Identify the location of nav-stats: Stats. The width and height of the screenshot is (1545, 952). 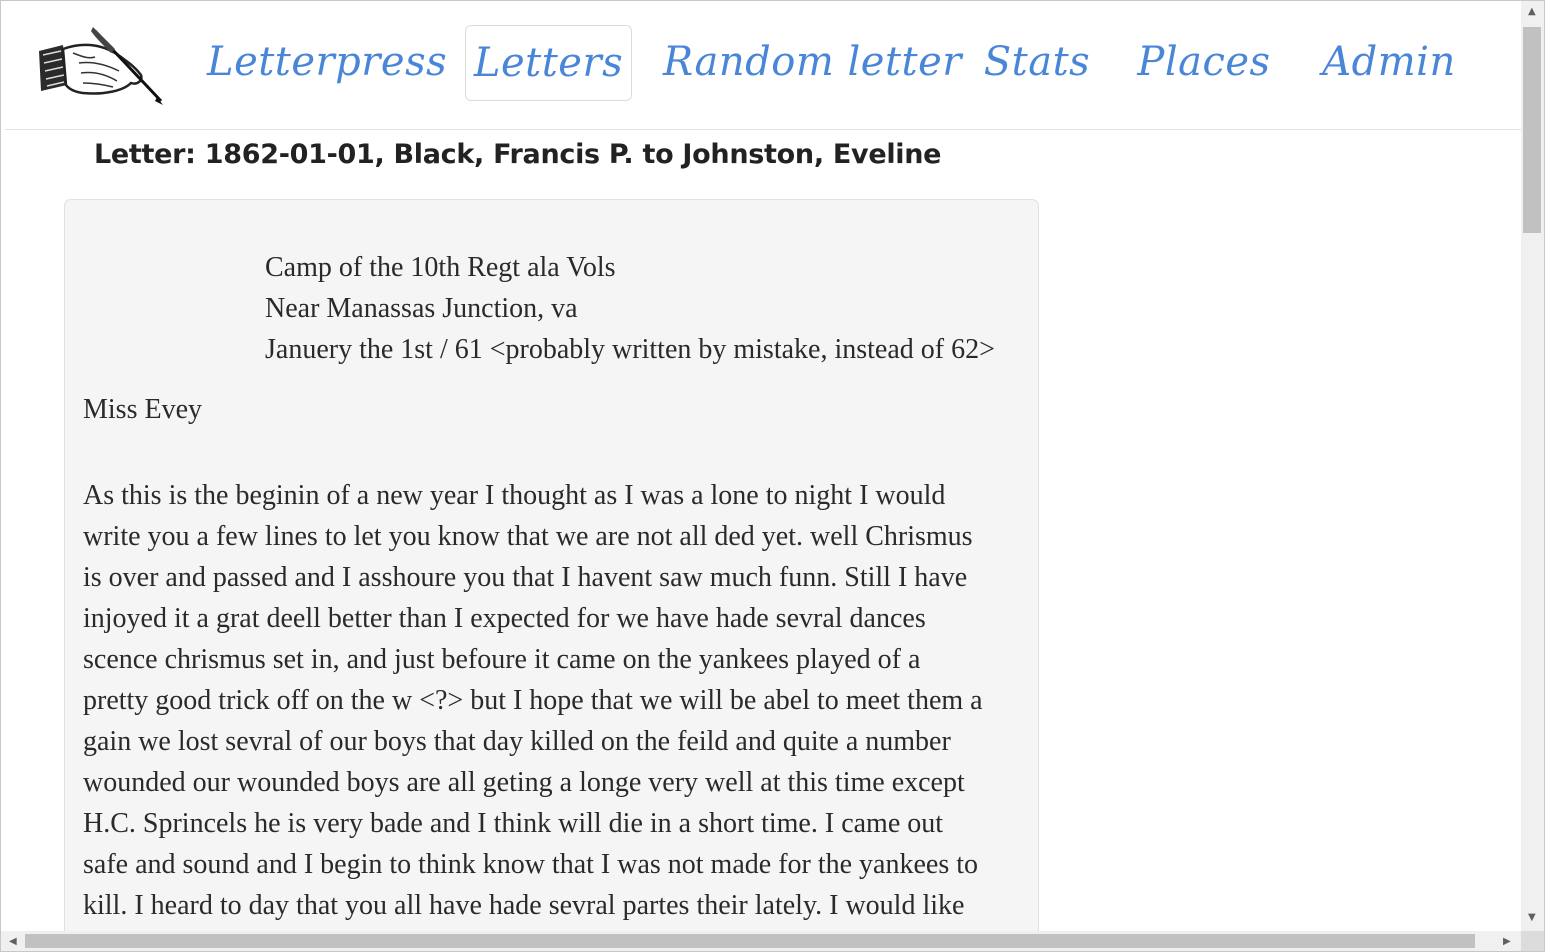
(1037, 63).